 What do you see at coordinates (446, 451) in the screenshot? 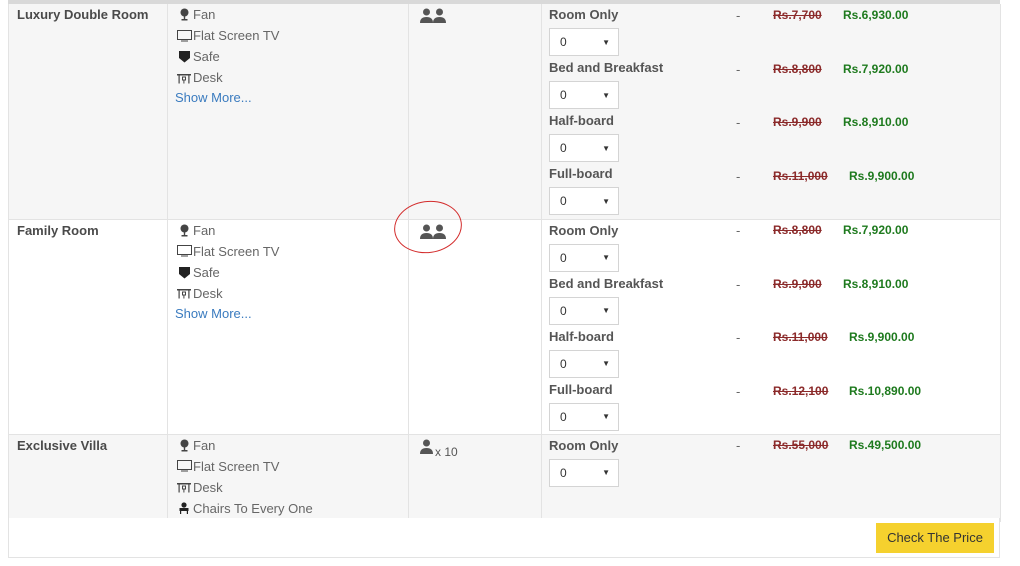
I see `occupancy-multiplier: x 10` at bounding box center [446, 451].